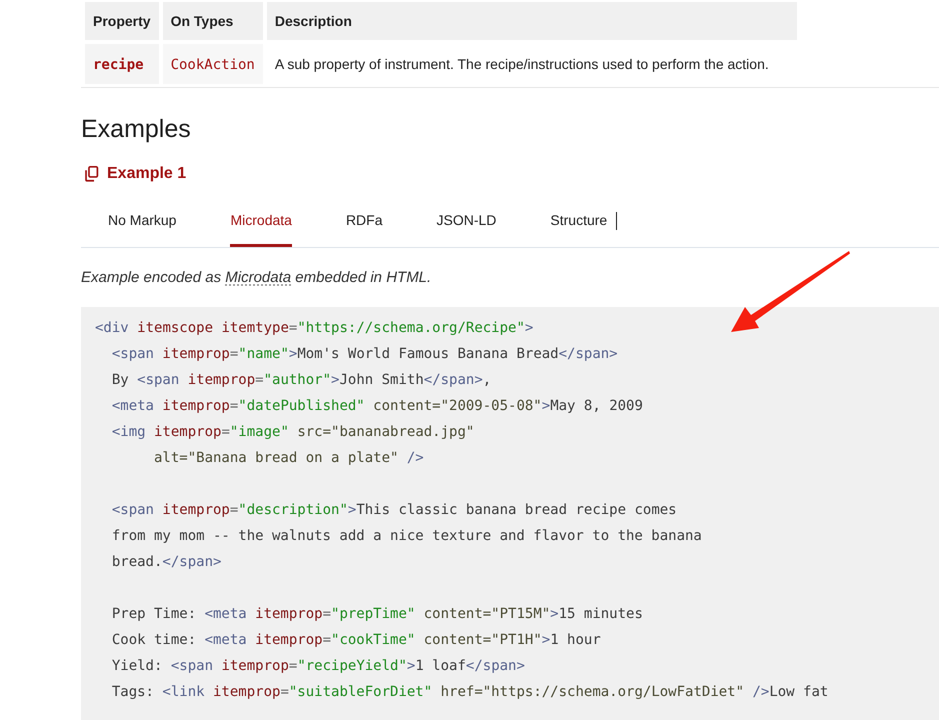  Describe the element at coordinates (318, 666) in the screenshot. I see `code-line: Yield: <span itemprop="recipeYield">1 loaf</span>` at that location.